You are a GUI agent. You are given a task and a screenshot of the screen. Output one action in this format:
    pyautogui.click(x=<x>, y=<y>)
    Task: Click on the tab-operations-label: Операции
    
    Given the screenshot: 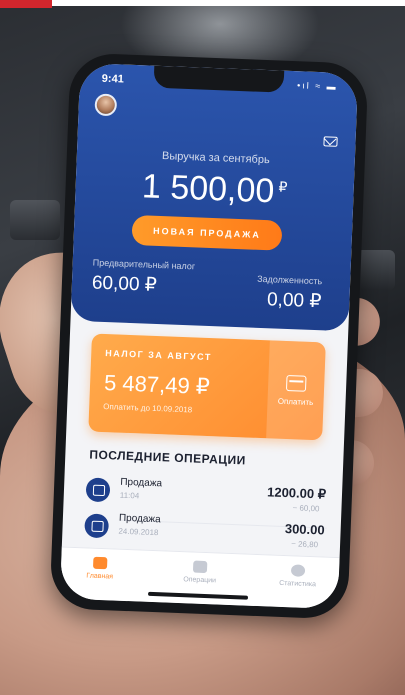 What is the action you would take?
    pyautogui.click(x=200, y=580)
    